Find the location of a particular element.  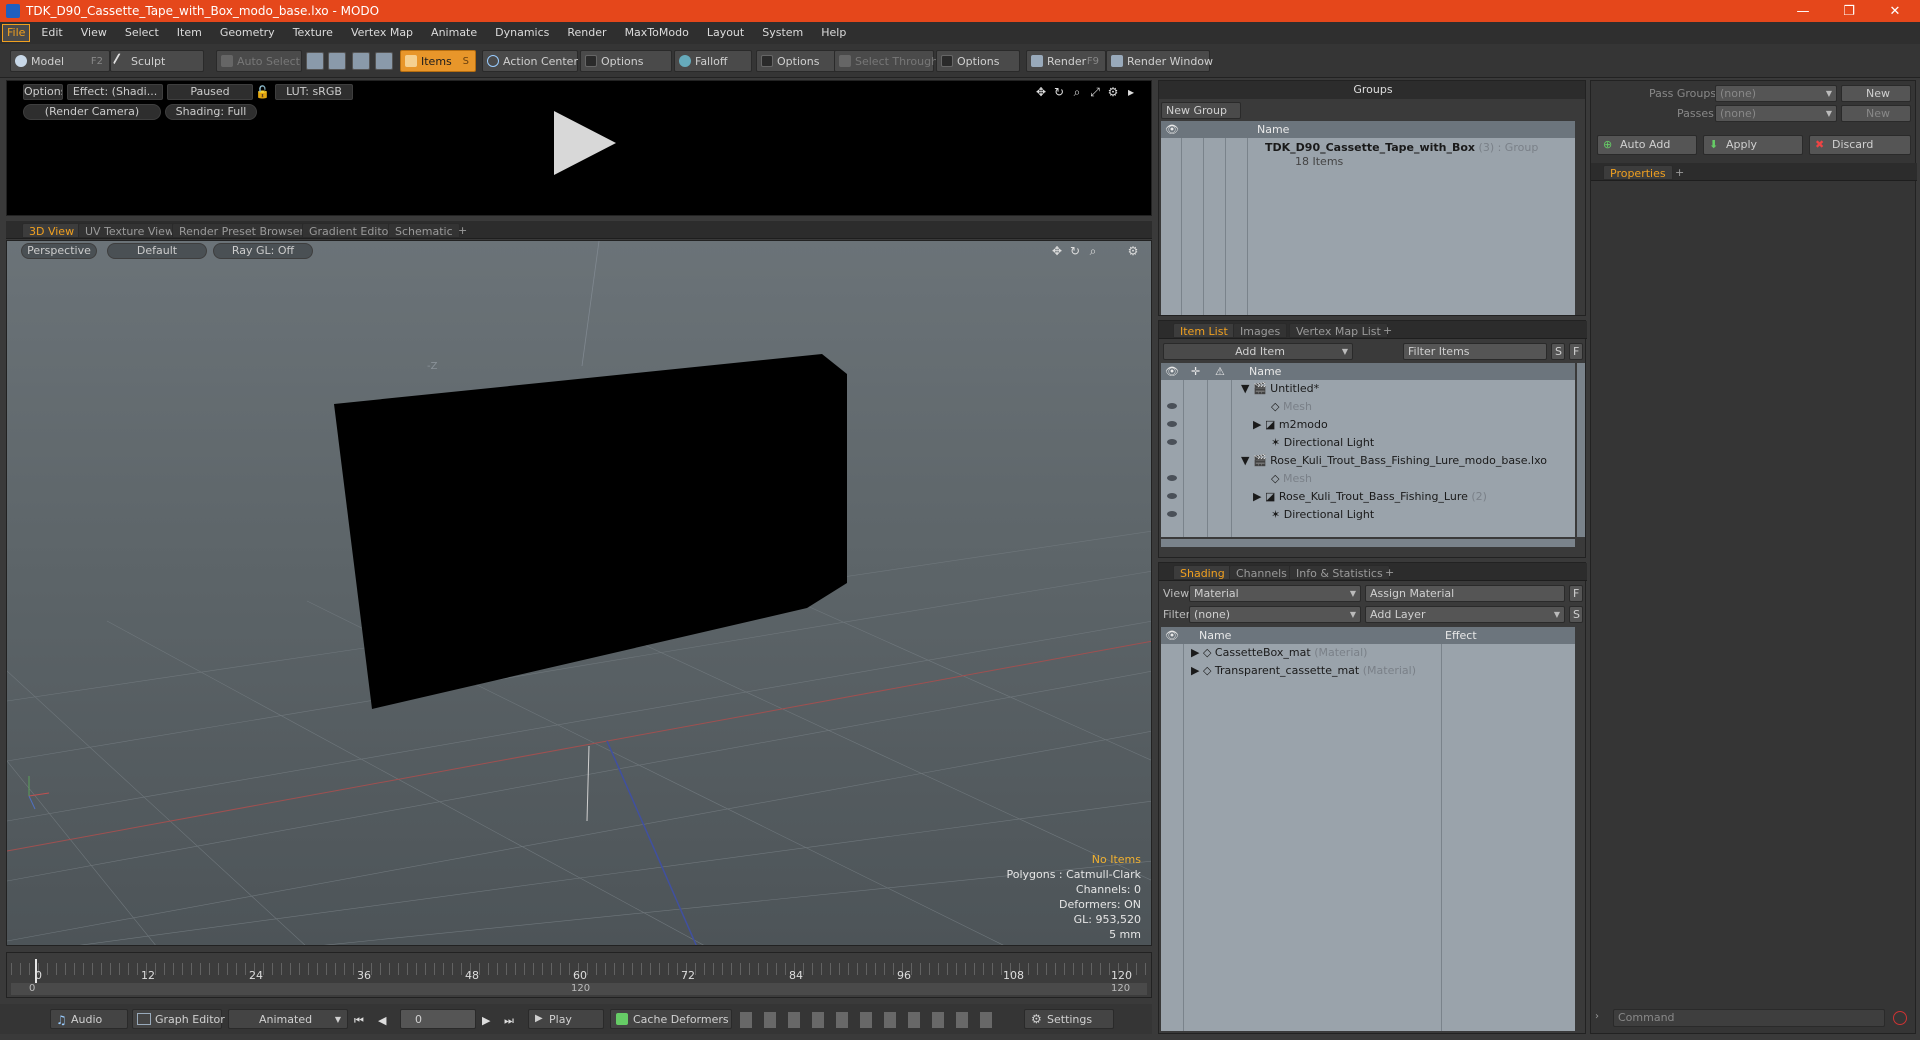

menu-help: Help is located at coordinates (833, 33).